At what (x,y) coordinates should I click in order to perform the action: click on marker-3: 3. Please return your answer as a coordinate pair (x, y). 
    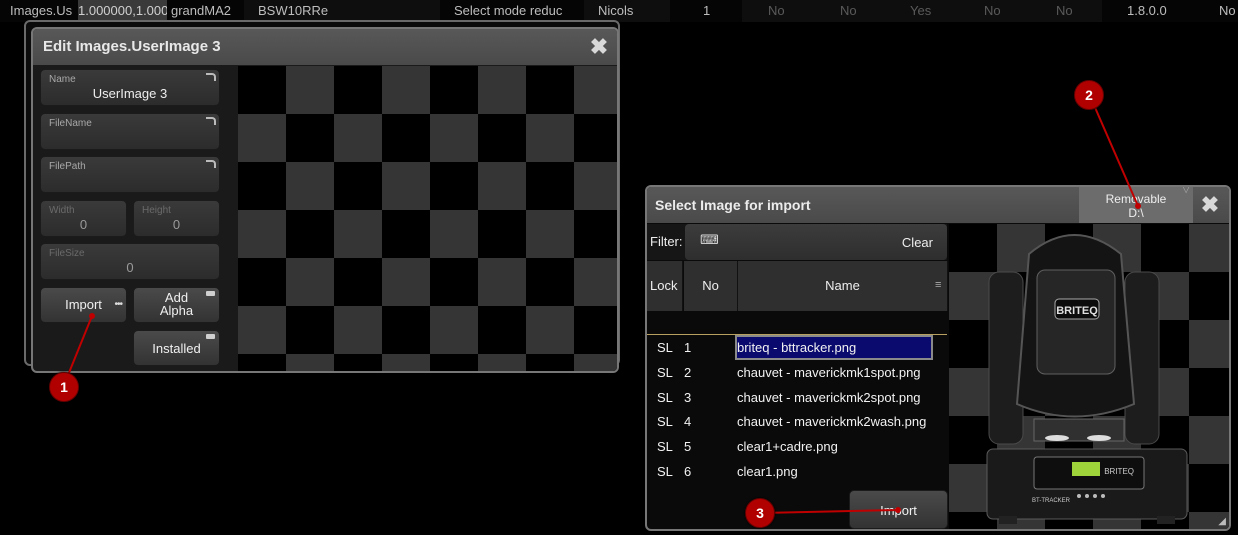
    Looking at the image, I should click on (760, 513).